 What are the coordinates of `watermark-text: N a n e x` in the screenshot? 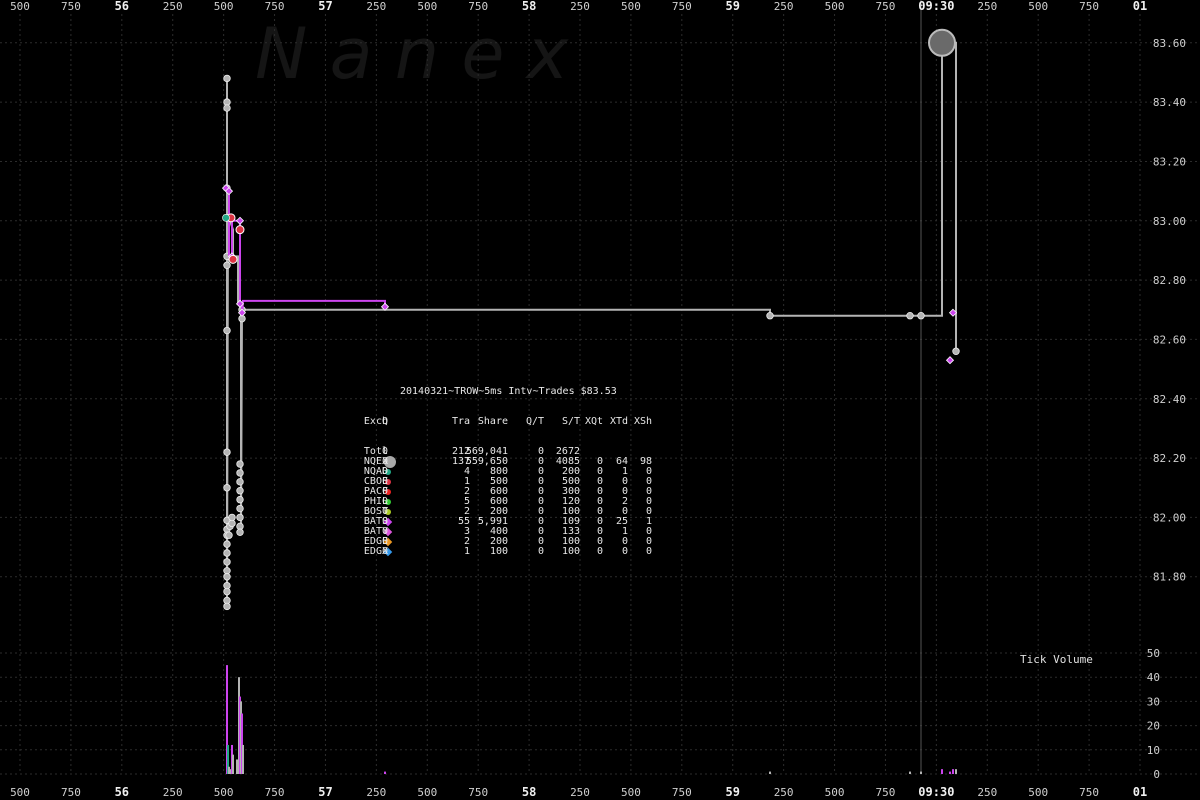 It's located at (412, 54).